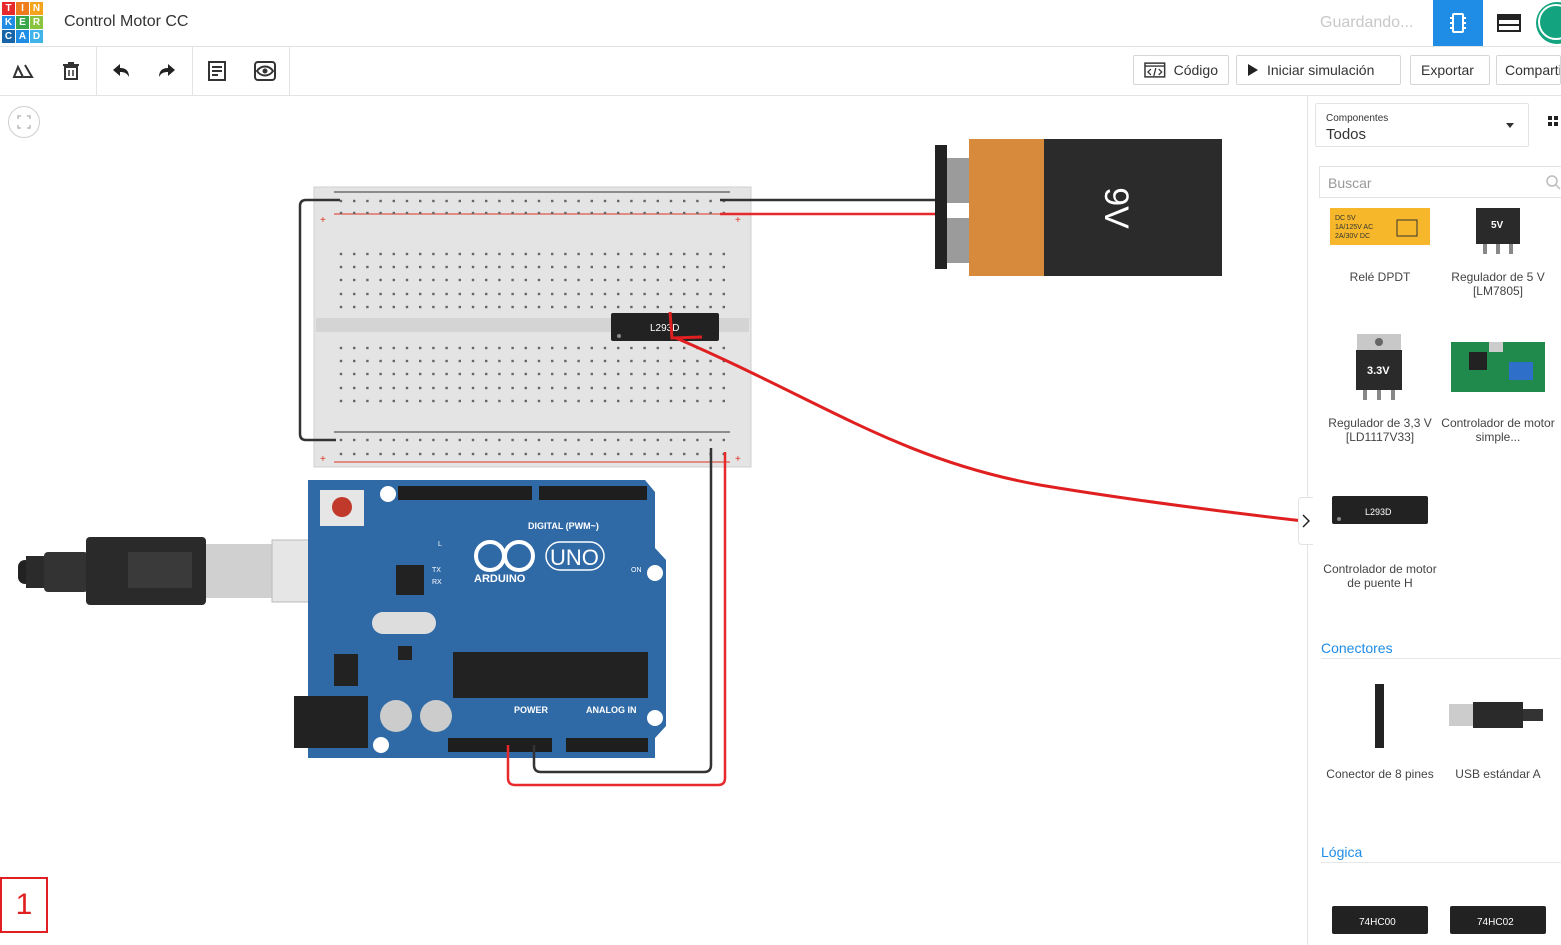  What do you see at coordinates (1498, 920) in the screenshot?
I see `component-74hc02: 74HC02` at bounding box center [1498, 920].